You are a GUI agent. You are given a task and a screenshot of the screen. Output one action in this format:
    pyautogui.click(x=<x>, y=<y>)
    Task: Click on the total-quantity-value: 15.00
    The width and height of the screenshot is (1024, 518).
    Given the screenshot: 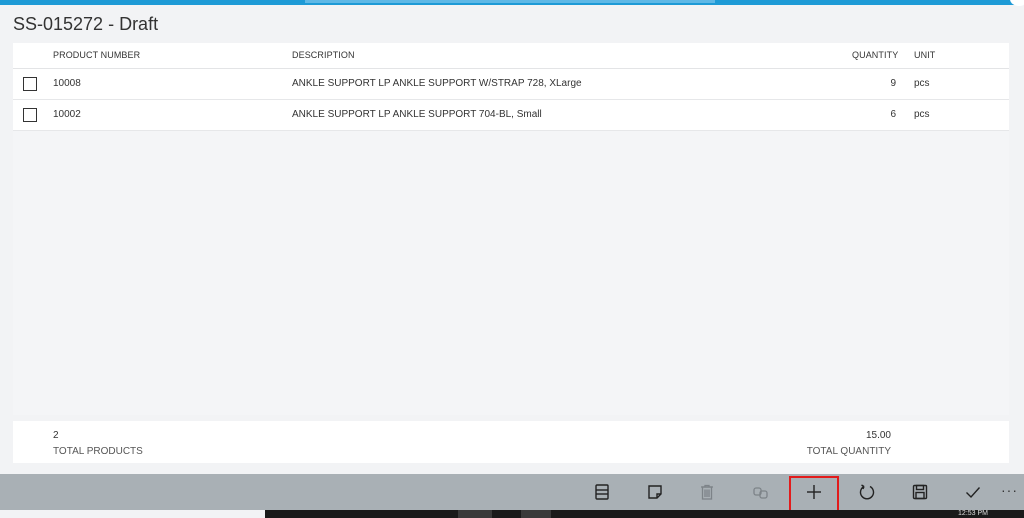 What is the action you would take?
    pyautogui.click(x=878, y=435)
    